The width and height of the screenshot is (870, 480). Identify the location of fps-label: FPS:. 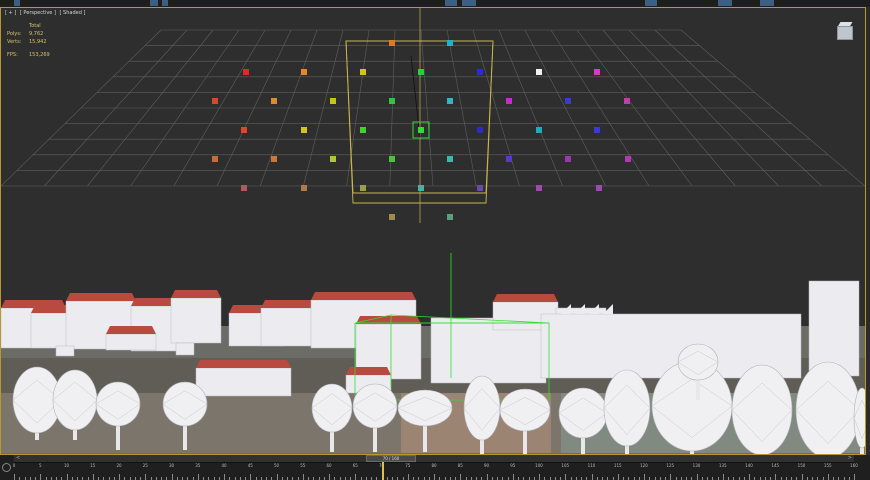
(12, 55).